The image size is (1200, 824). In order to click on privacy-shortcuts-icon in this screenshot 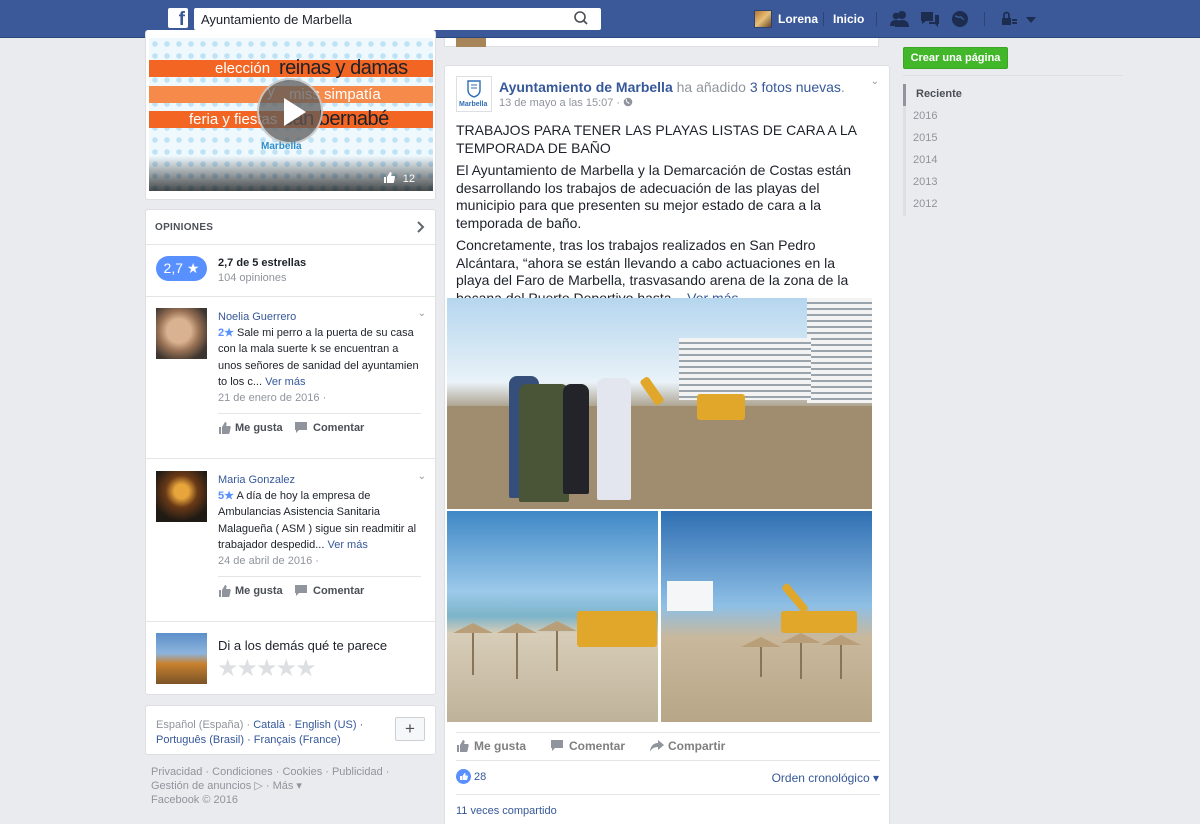, I will do `click(1009, 19)`.